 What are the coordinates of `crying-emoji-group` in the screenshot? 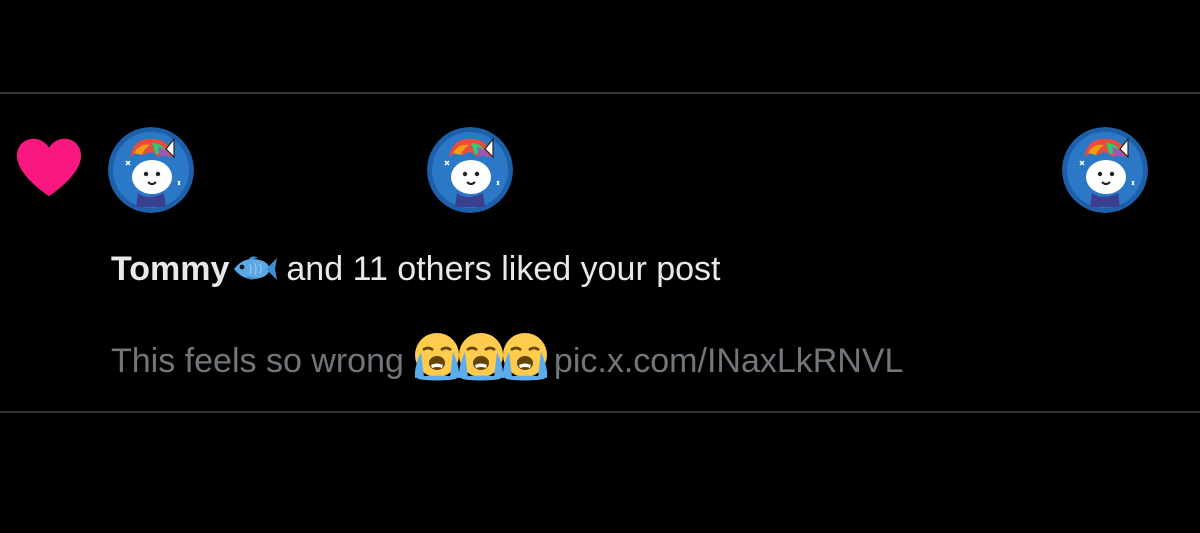 It's located at (480, 362).